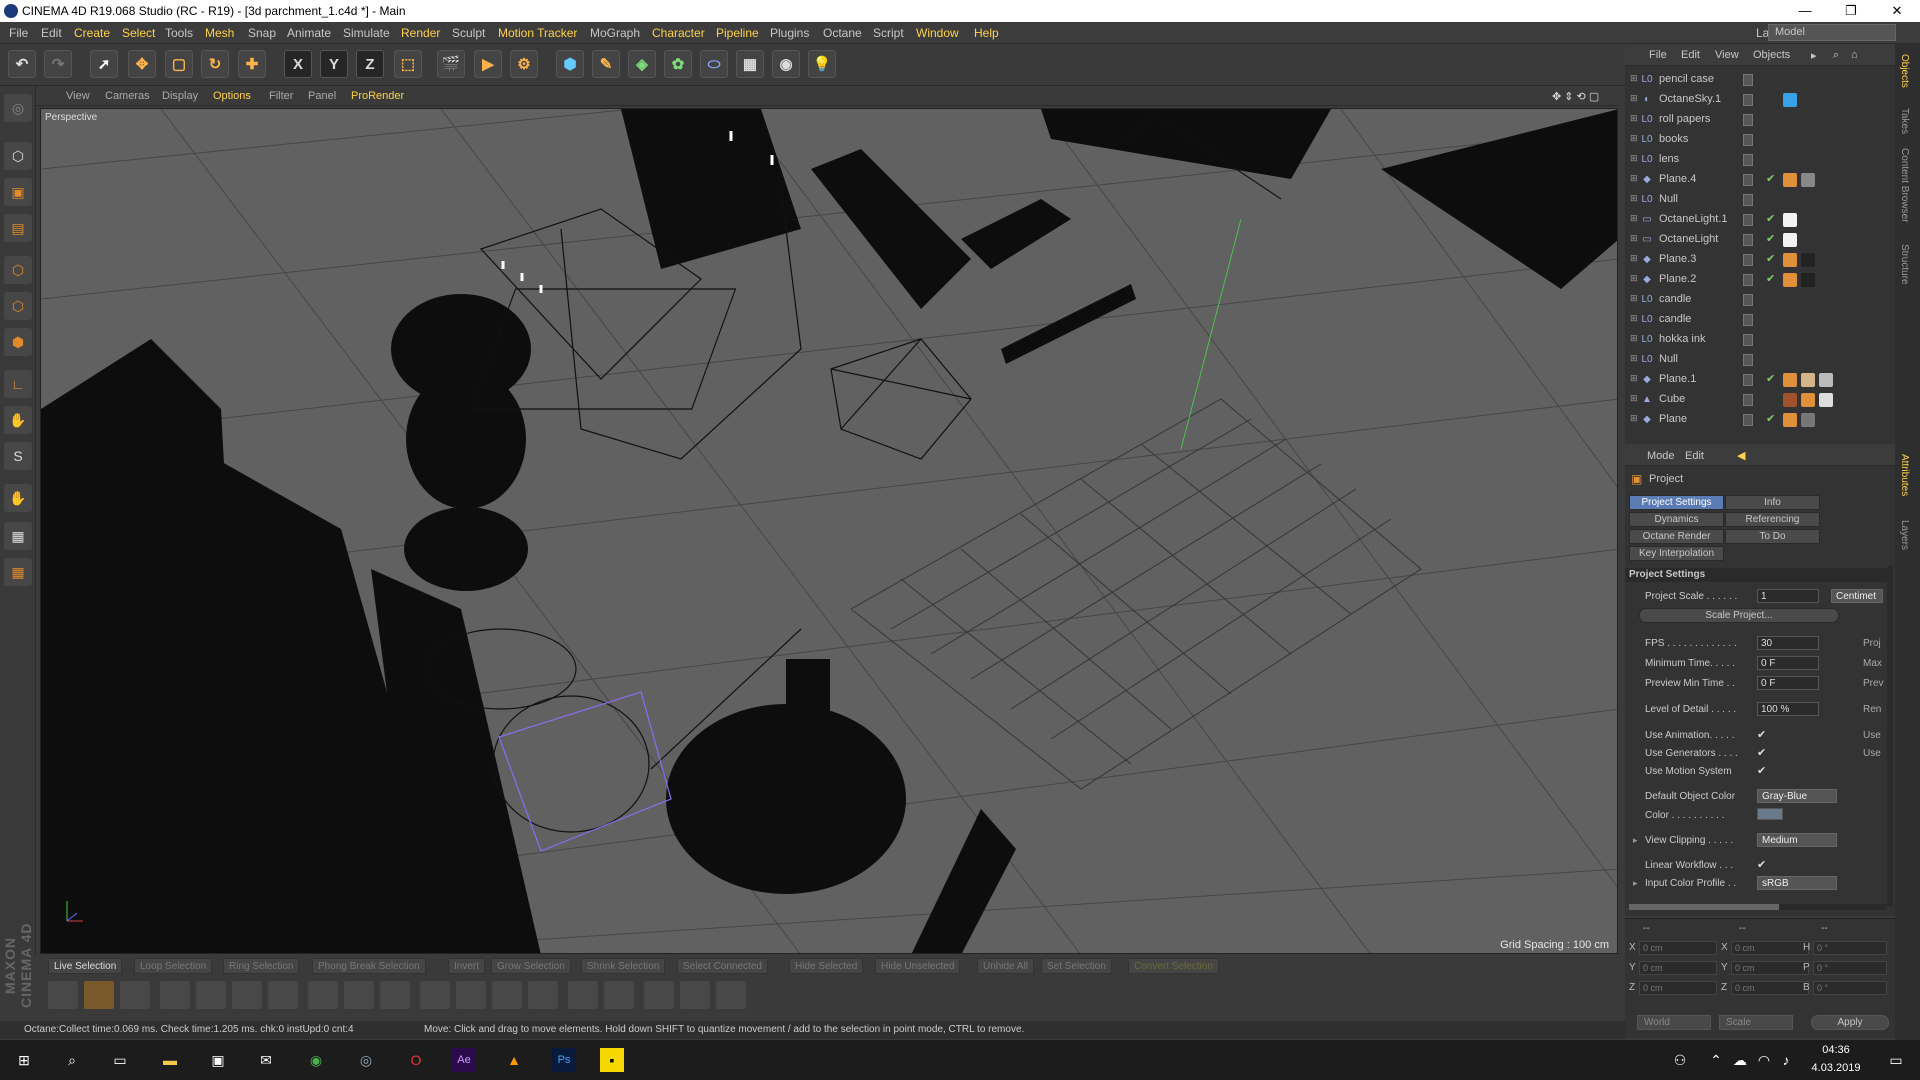  I want to click on view-clipping-expand-icon: ▸, so click(1635, 840).